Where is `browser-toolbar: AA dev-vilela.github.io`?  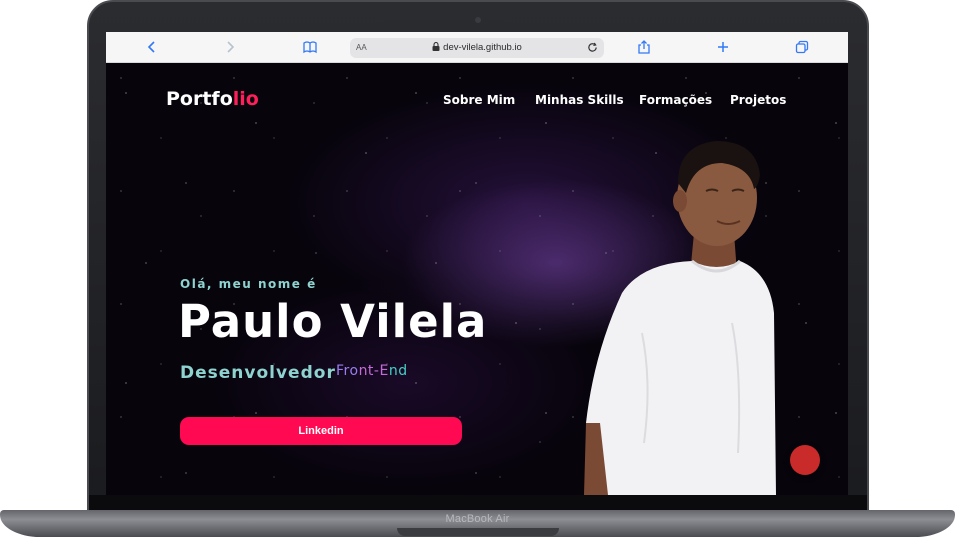 browser-toolbar: AA dev-vilela.github.io is located at coordinates (477, 47).